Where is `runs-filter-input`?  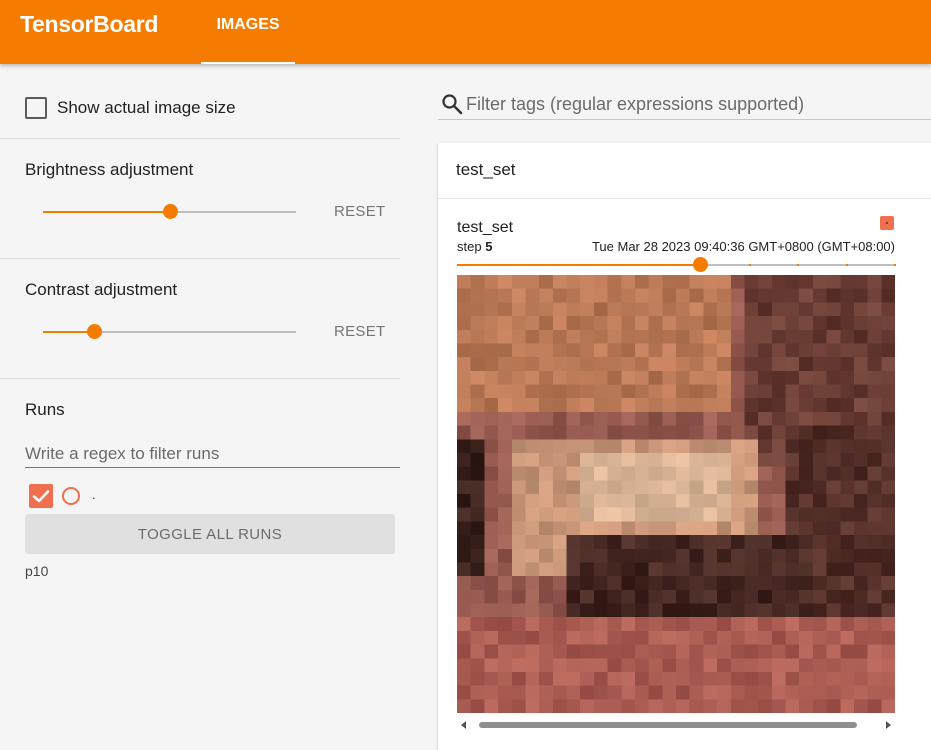
runs-filter-input is located at coordinates (212, 454).